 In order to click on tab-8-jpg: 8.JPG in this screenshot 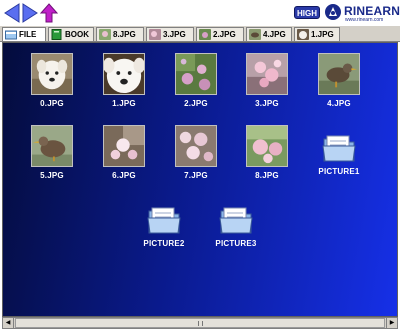, I will do `click(120, 34)`.